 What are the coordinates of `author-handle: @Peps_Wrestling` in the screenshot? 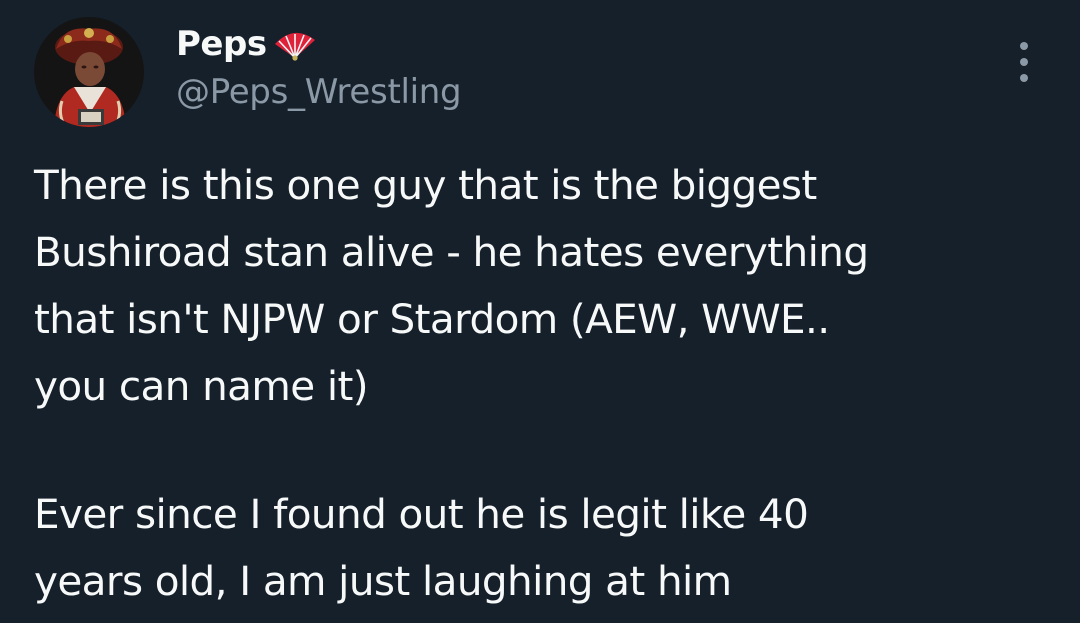 It's located at (319, 92).